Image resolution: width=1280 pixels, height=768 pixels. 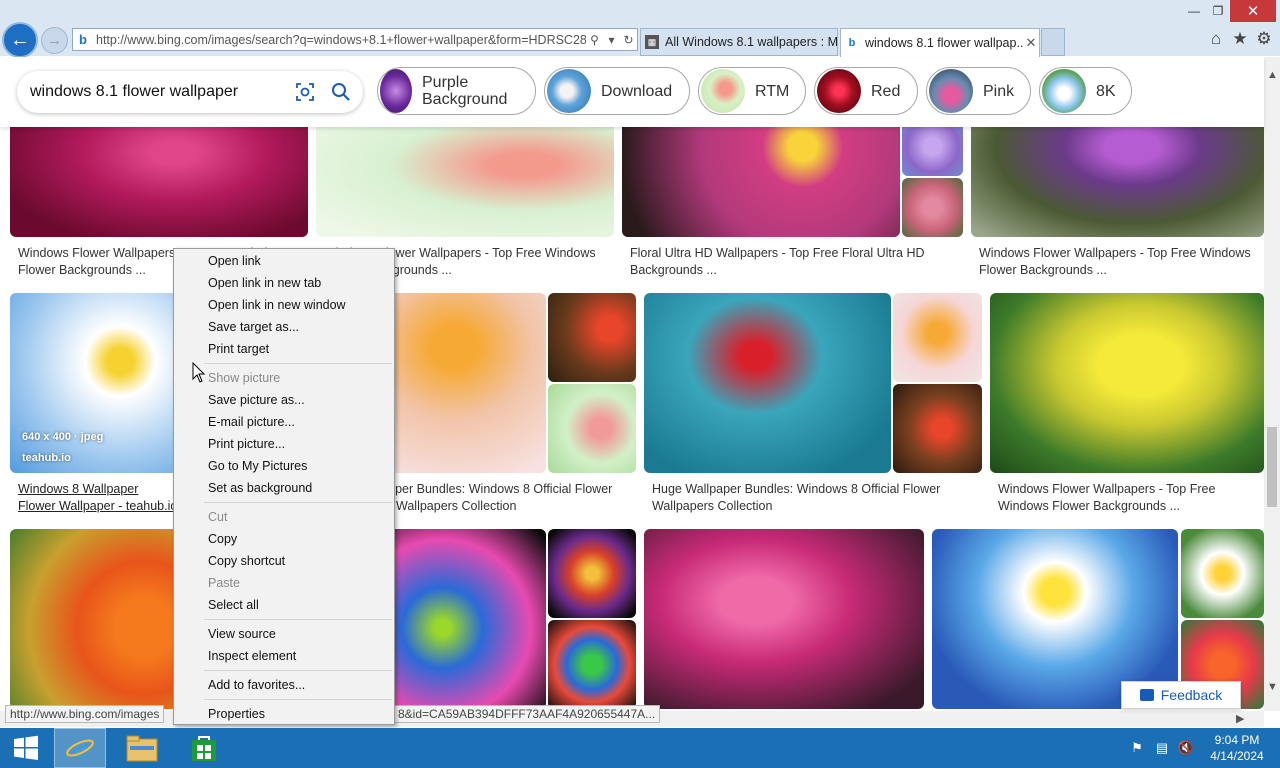 I want to click on menu-item-paste: Paste, so click(x=224, y=583).